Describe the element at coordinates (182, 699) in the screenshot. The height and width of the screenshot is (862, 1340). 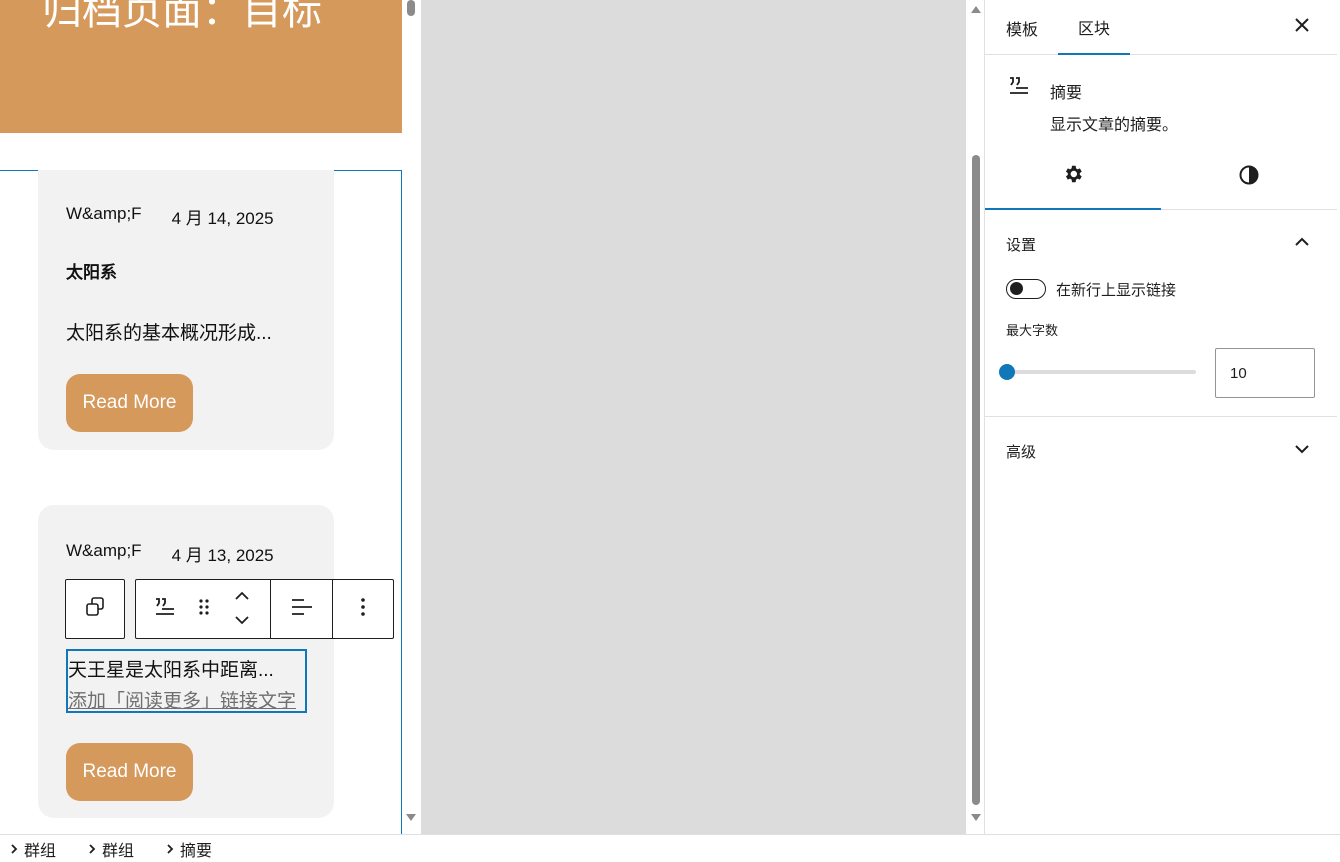
I see `read-more-text-placeholder: 添加「阅读更多」链接文字` at that location.